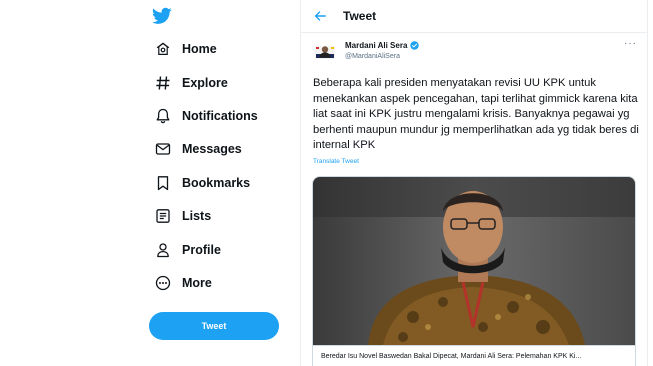 The width and height of the screenshot is (653, 366). What do you see at coordinates (216, 183) in the screenshot?
I see `nav-label: Bookmarks` at bounding box center [216, 183].